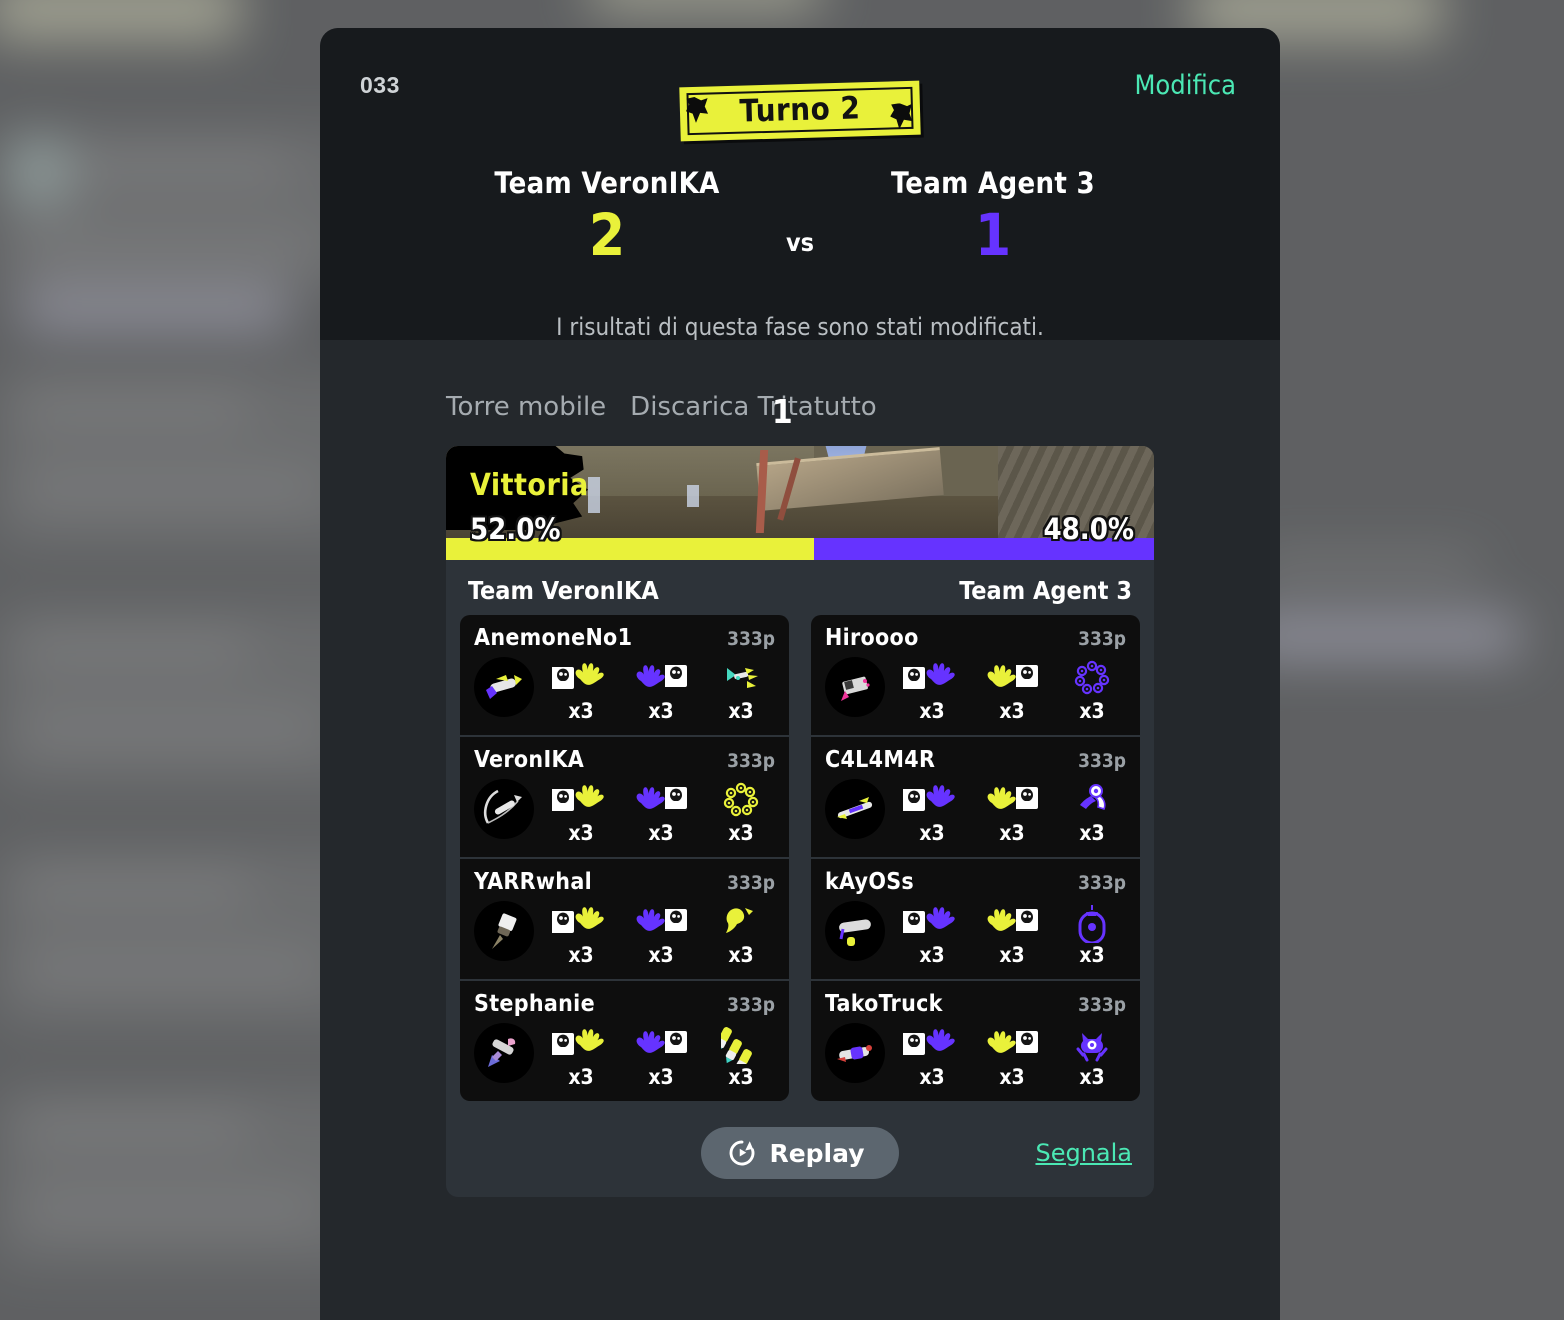 The height and width of the screenshot is (1320, 1564). I want to click on game-number: 1, so click(782, 411).